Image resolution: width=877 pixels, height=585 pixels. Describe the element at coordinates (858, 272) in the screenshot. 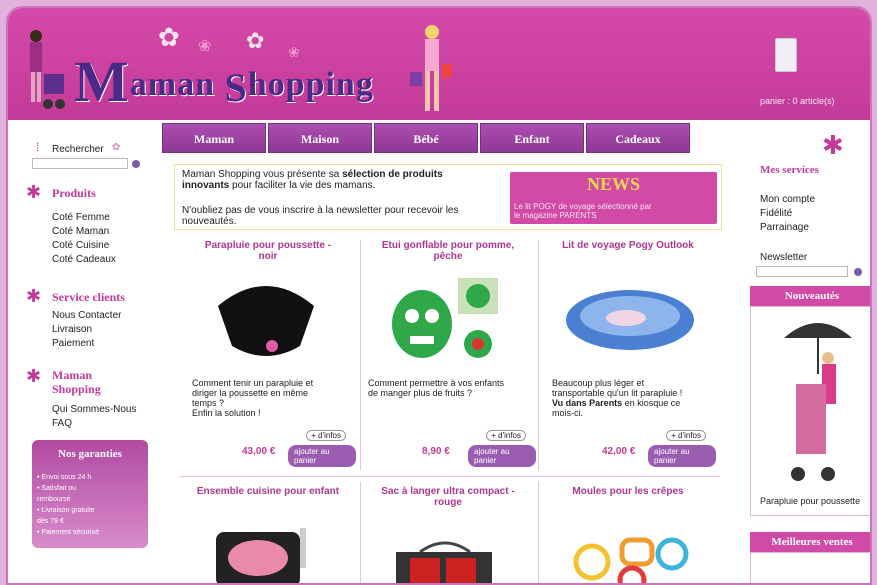

I see `newsletter-go-button` at that location.